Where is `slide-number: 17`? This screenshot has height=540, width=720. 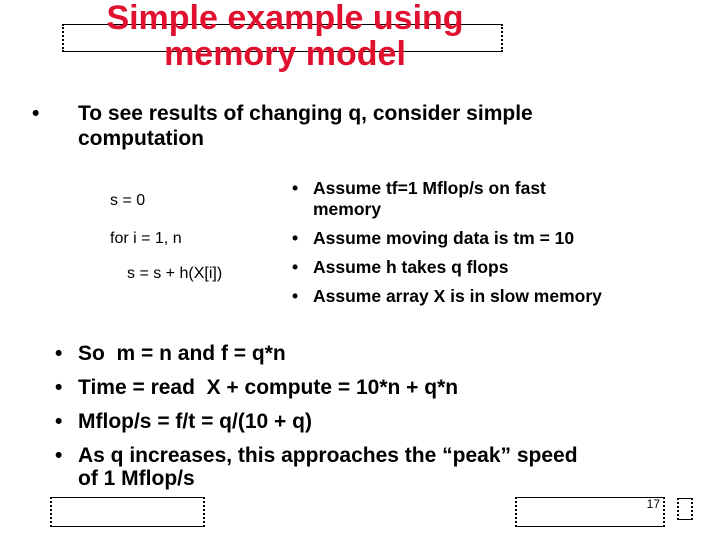 slide-number: 17 is located at coordinates (653, 504).